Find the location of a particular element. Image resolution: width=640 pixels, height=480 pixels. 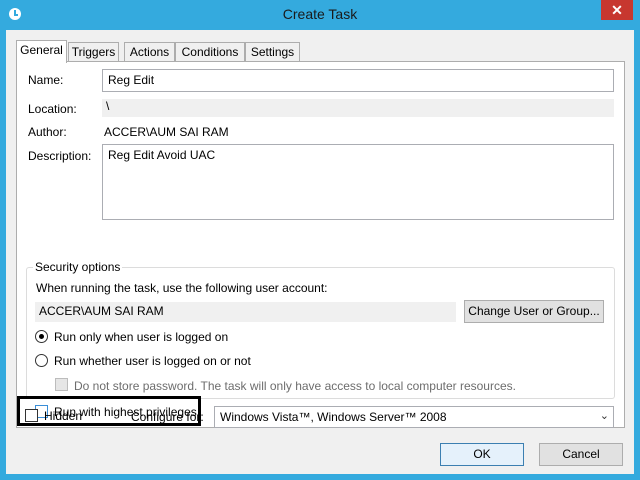

no-store-password-checkbox is located at coordinates (61, 384).